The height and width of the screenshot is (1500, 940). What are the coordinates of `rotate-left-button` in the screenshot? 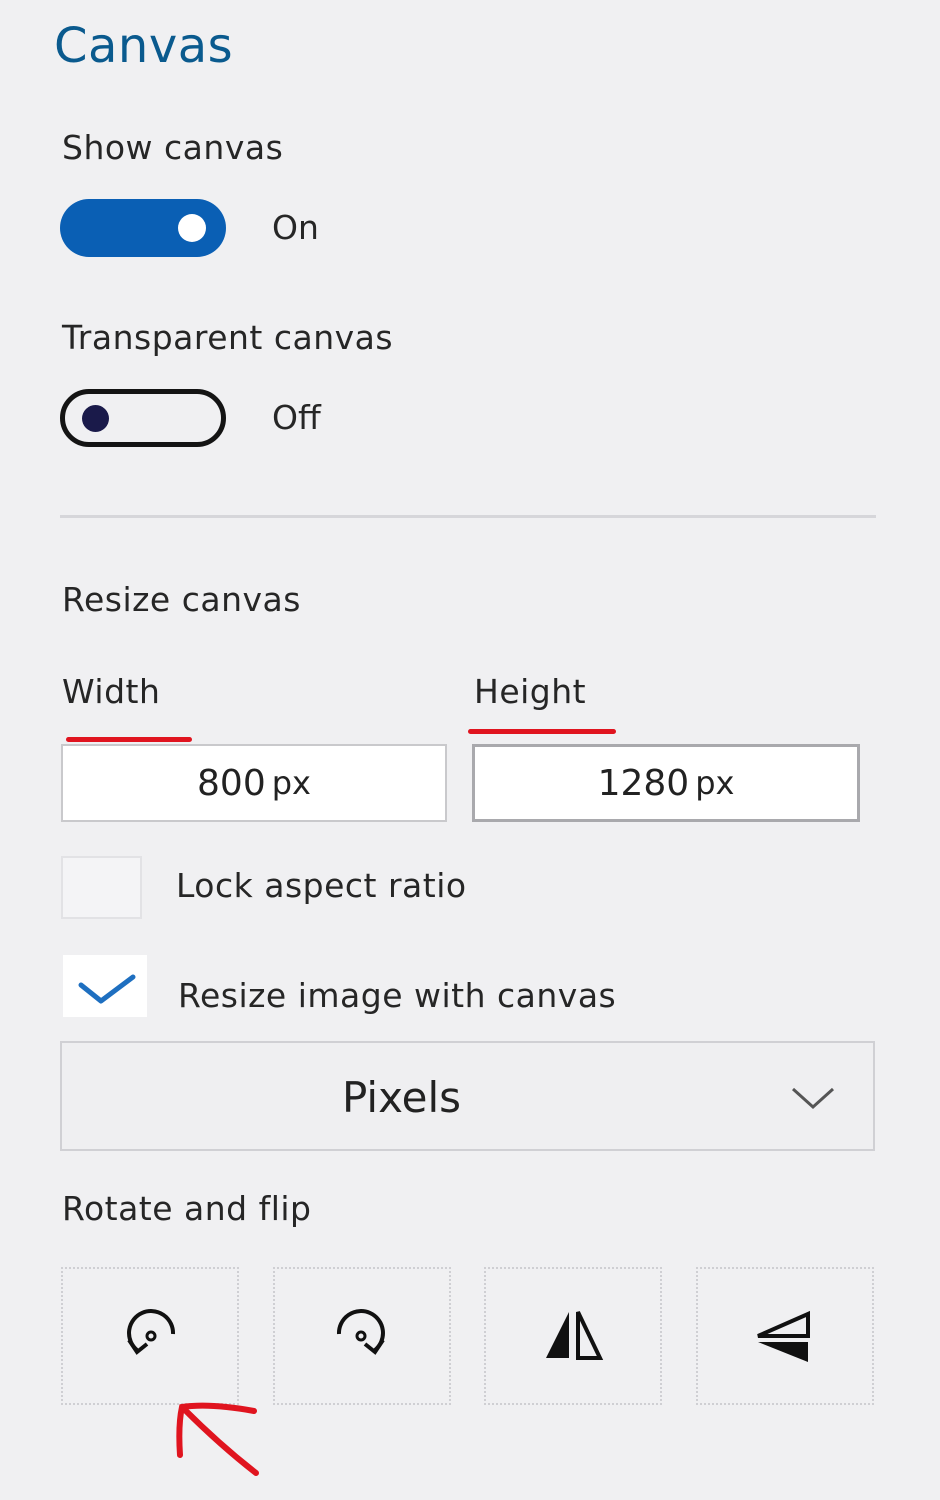 It's located at (150, 1336).